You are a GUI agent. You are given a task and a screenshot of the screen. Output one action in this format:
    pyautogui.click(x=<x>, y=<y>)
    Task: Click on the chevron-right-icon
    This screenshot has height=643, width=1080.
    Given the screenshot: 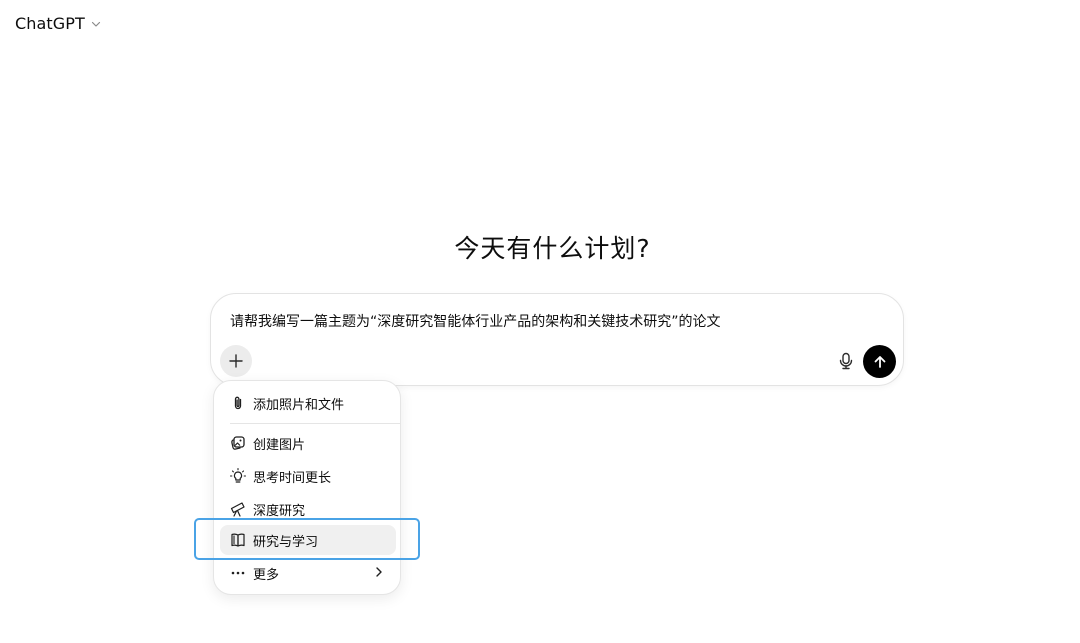 What is the action you would take?
    pyautogui.click(x=379, y=572)
    